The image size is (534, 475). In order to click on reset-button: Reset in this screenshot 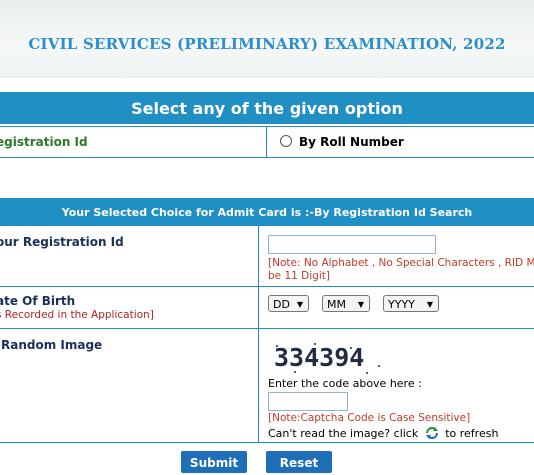, I will do `click(299, 462)`.